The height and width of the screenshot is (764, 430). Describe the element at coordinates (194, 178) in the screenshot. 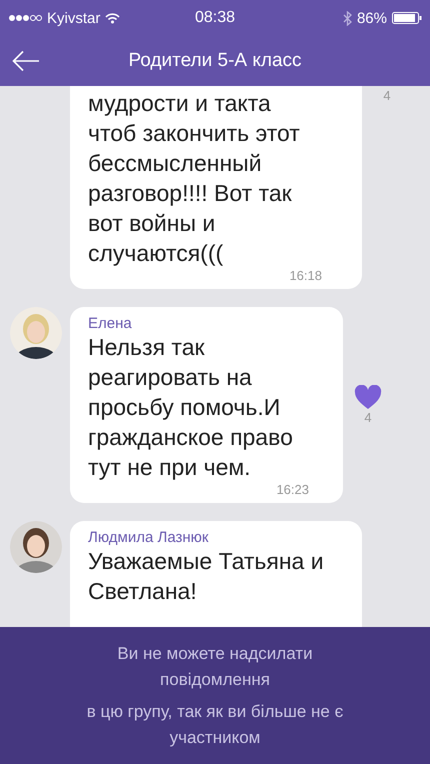

I see `message-text: мудрости и такта чтоб закончить этот бессмысленный разговор!!!! Вот так вот войны и случаются(((` at that location.